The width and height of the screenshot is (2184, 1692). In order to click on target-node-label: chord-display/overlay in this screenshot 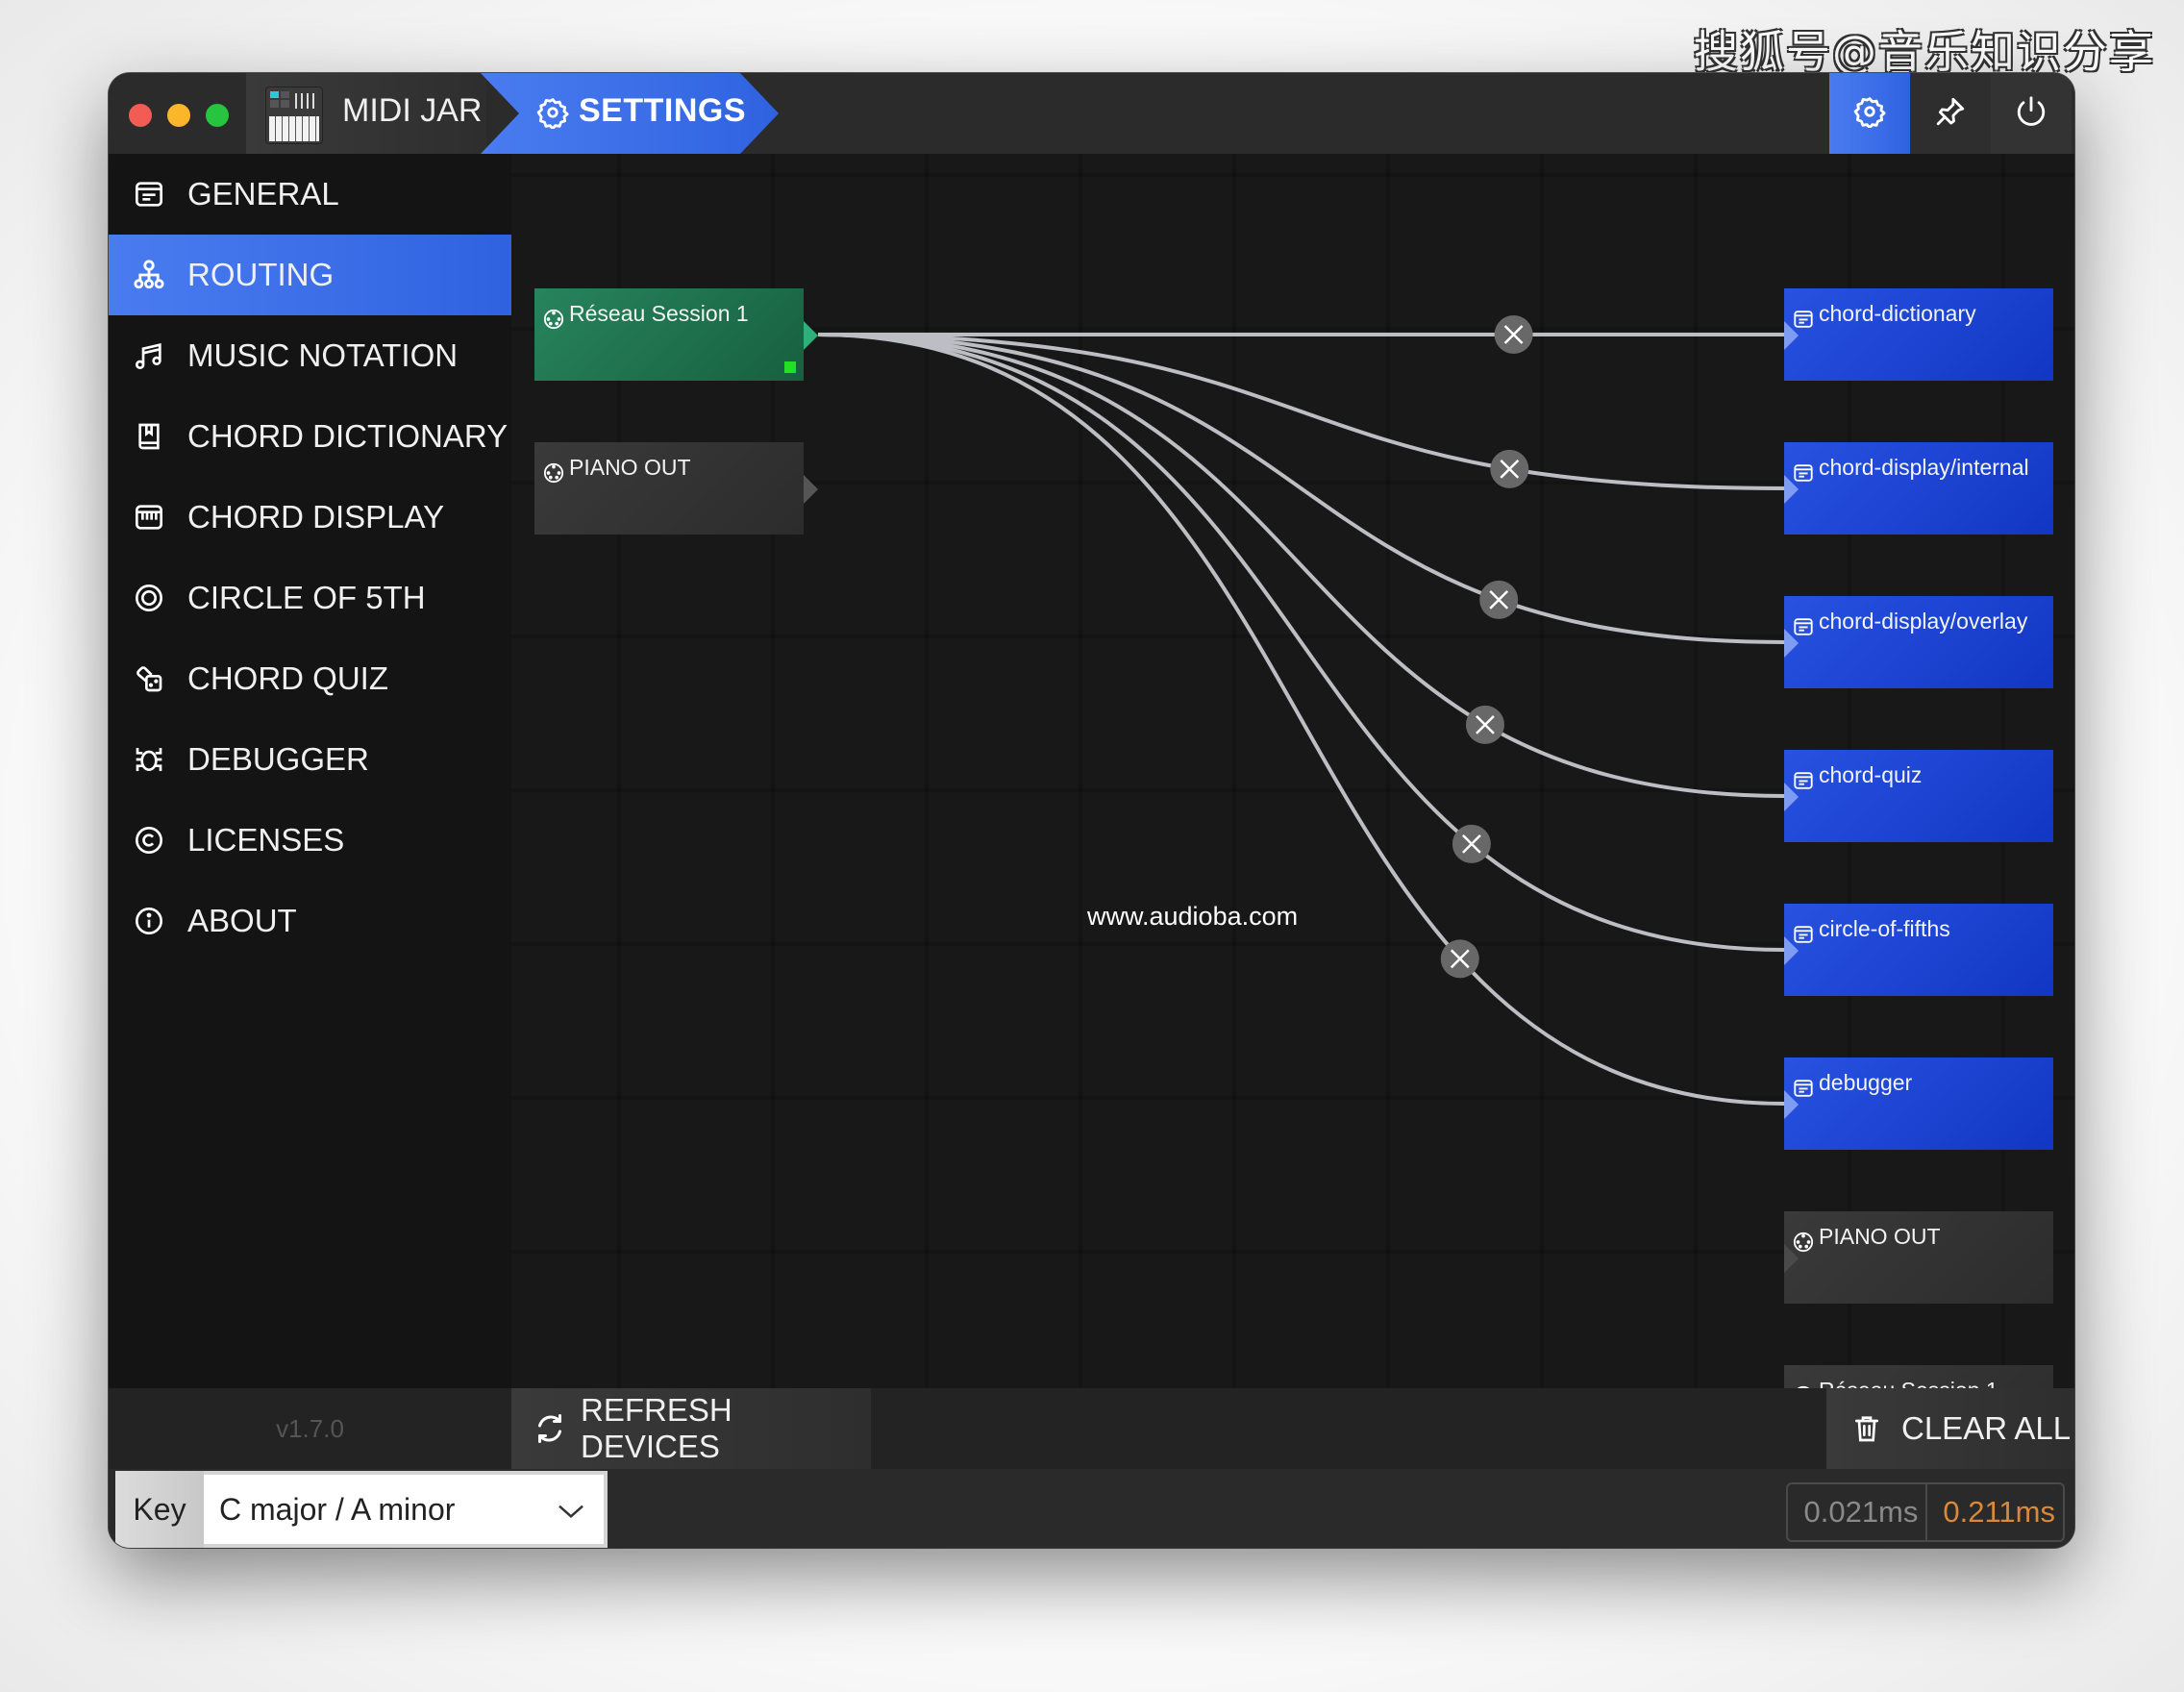, I will do `click(1924, 621)`.